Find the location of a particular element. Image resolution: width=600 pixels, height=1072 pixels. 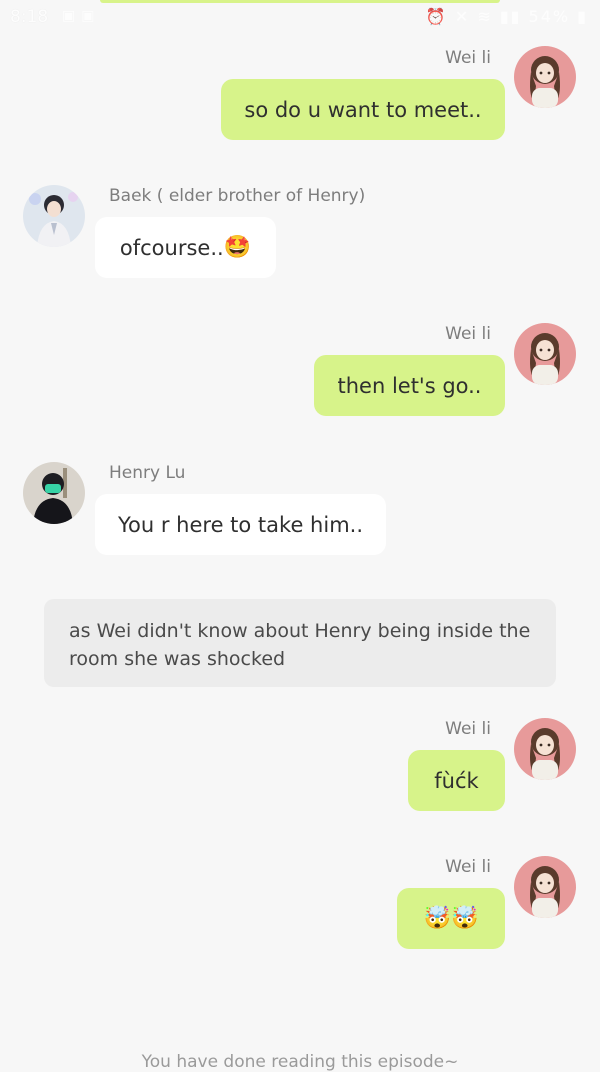

chat-bubble-me: fùćk is located at coordinates (456, 780).